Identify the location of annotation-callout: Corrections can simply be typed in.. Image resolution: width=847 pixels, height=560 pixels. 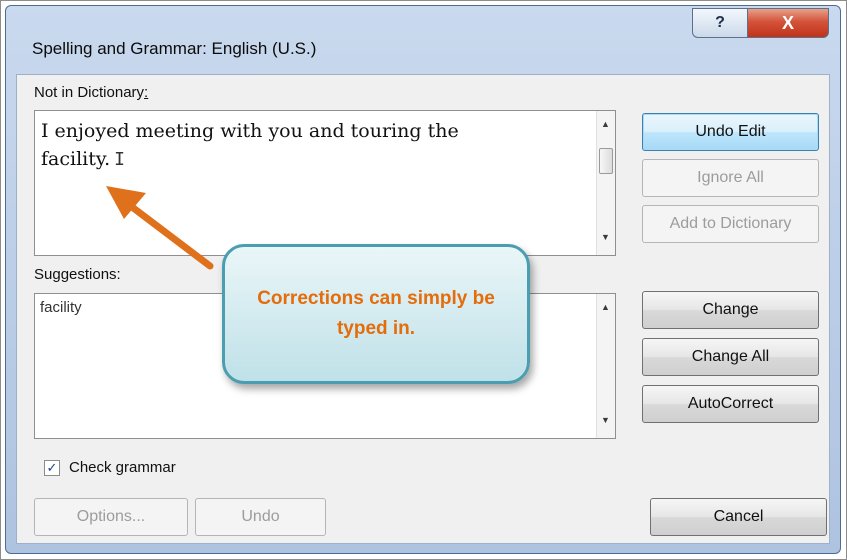
(376, 314).